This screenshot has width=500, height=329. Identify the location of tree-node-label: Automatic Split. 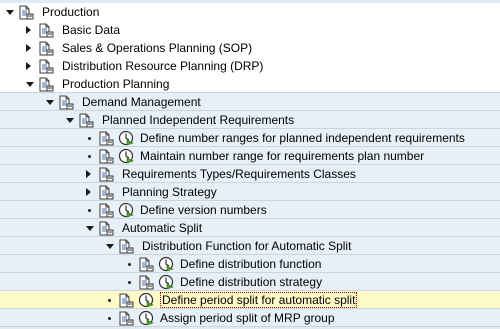
(162, 228).